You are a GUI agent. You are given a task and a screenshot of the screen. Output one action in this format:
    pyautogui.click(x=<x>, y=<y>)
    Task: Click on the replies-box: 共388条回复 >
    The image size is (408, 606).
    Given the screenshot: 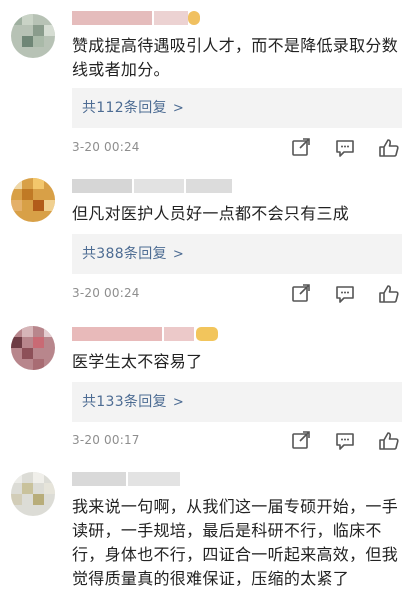 What is the action you would take?
    pyautogui.click(x=237, y=254)
    